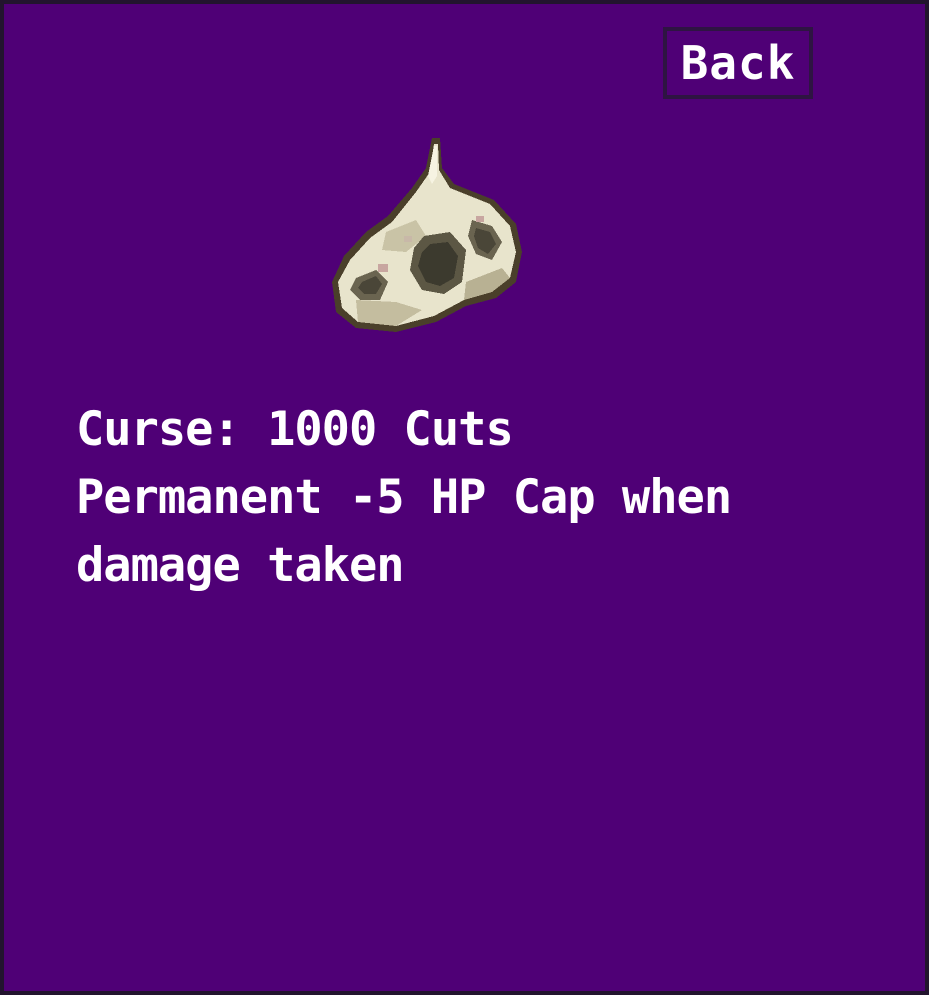  I want to click on bone-skull-icon, so click(427, 237).